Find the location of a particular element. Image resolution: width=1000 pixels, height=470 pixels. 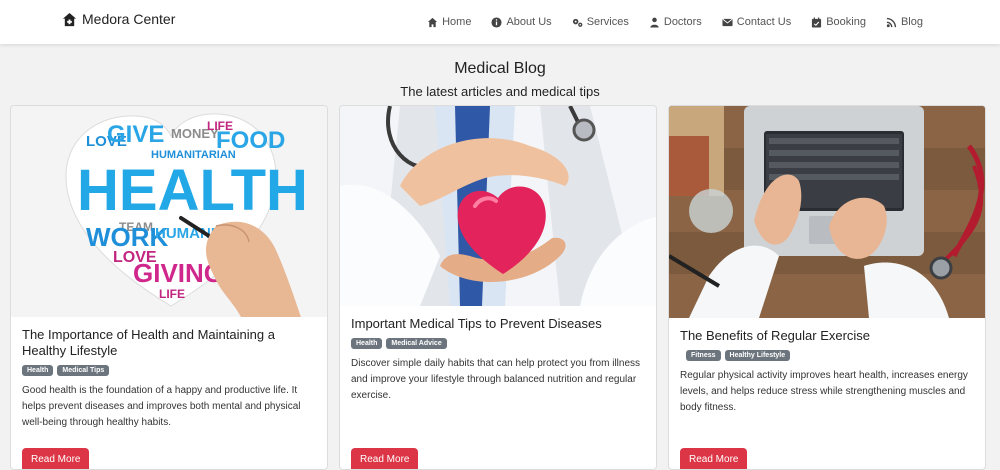

word-give: GIVE is located at coordinates (135, 134).